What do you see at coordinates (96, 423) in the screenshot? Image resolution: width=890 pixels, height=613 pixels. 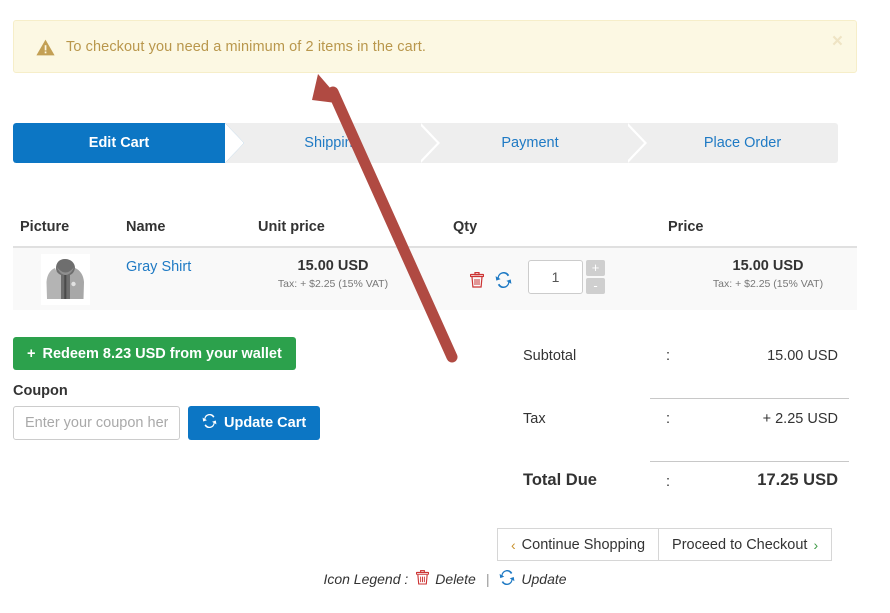 I see `coupon-input` at bounding box center [96, 423].